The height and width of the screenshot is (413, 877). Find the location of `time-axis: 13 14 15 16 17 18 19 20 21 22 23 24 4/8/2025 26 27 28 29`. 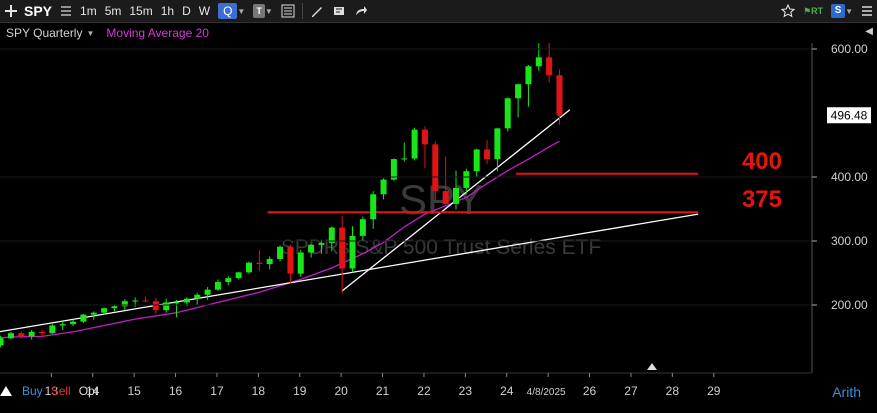

time-axis: 13 14 15 16 17 18 19 20 21 22 23 24 4/8/2025 26 27 28 29 is located at coordinates (383, 385).